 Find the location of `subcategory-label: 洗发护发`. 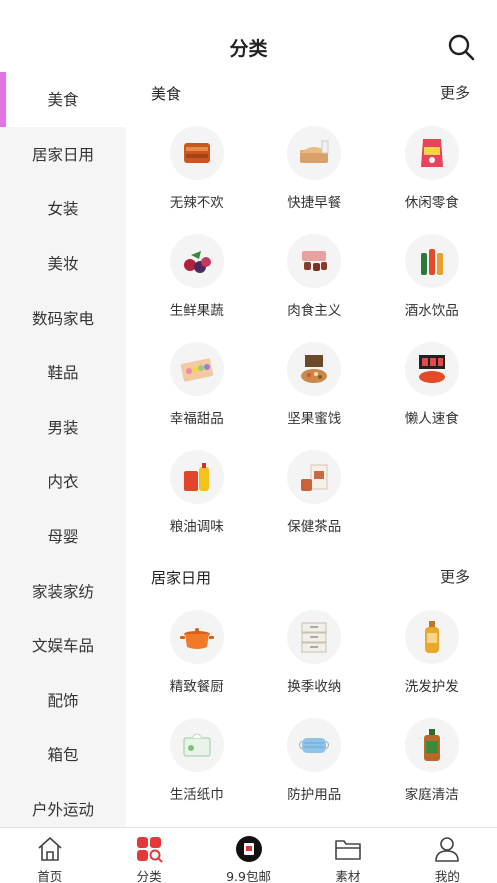

subcategory-label: 洗发护发 is located at coordinates (431, 687).